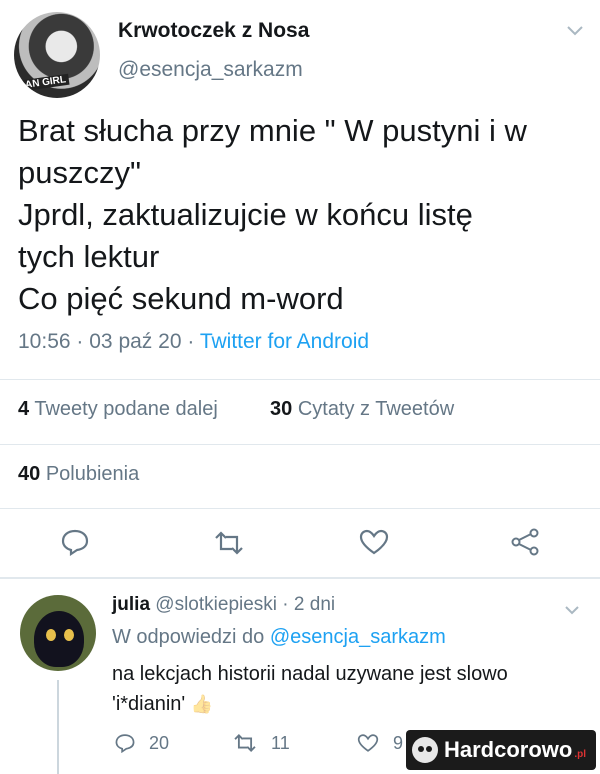 Image resolution: width=600 pixels, height=774 pixels. What do you see at coordinates (79, 172) in the screenshot?
I see `tweet-line: puszczy"` at bounding box center [79, 172].